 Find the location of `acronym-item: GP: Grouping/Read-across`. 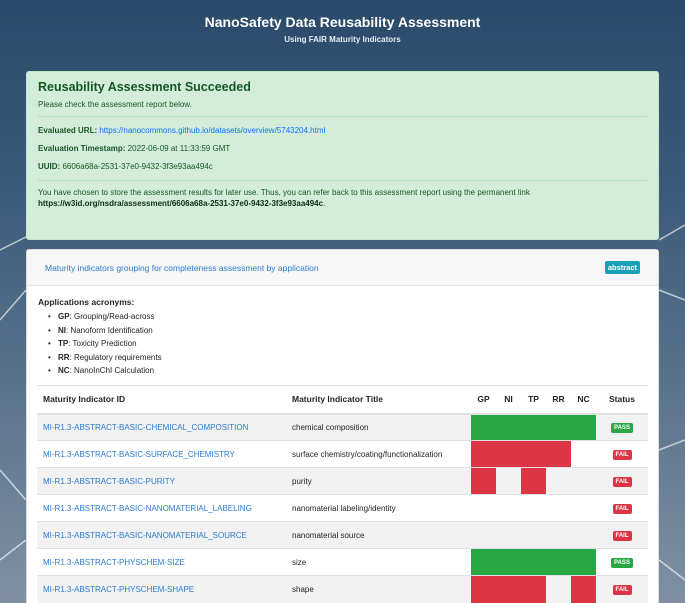

acronym-item: GP: Grouping/Read-across is located at coordinates (347, 317).